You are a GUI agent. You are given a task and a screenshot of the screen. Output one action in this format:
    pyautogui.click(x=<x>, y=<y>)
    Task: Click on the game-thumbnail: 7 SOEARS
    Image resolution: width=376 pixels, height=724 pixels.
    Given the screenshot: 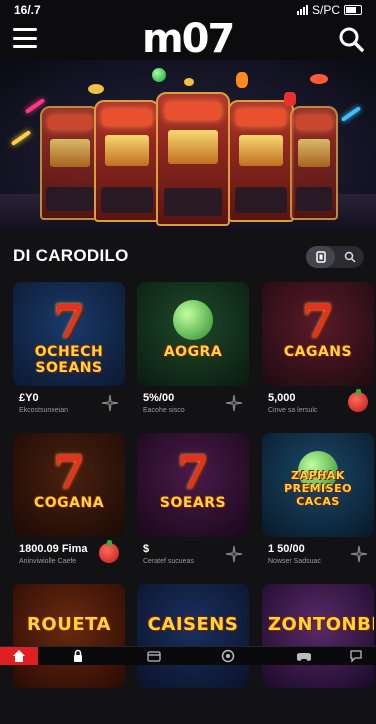 What is the action you would take?
    pyautogui.click(x=193, y=485)
    